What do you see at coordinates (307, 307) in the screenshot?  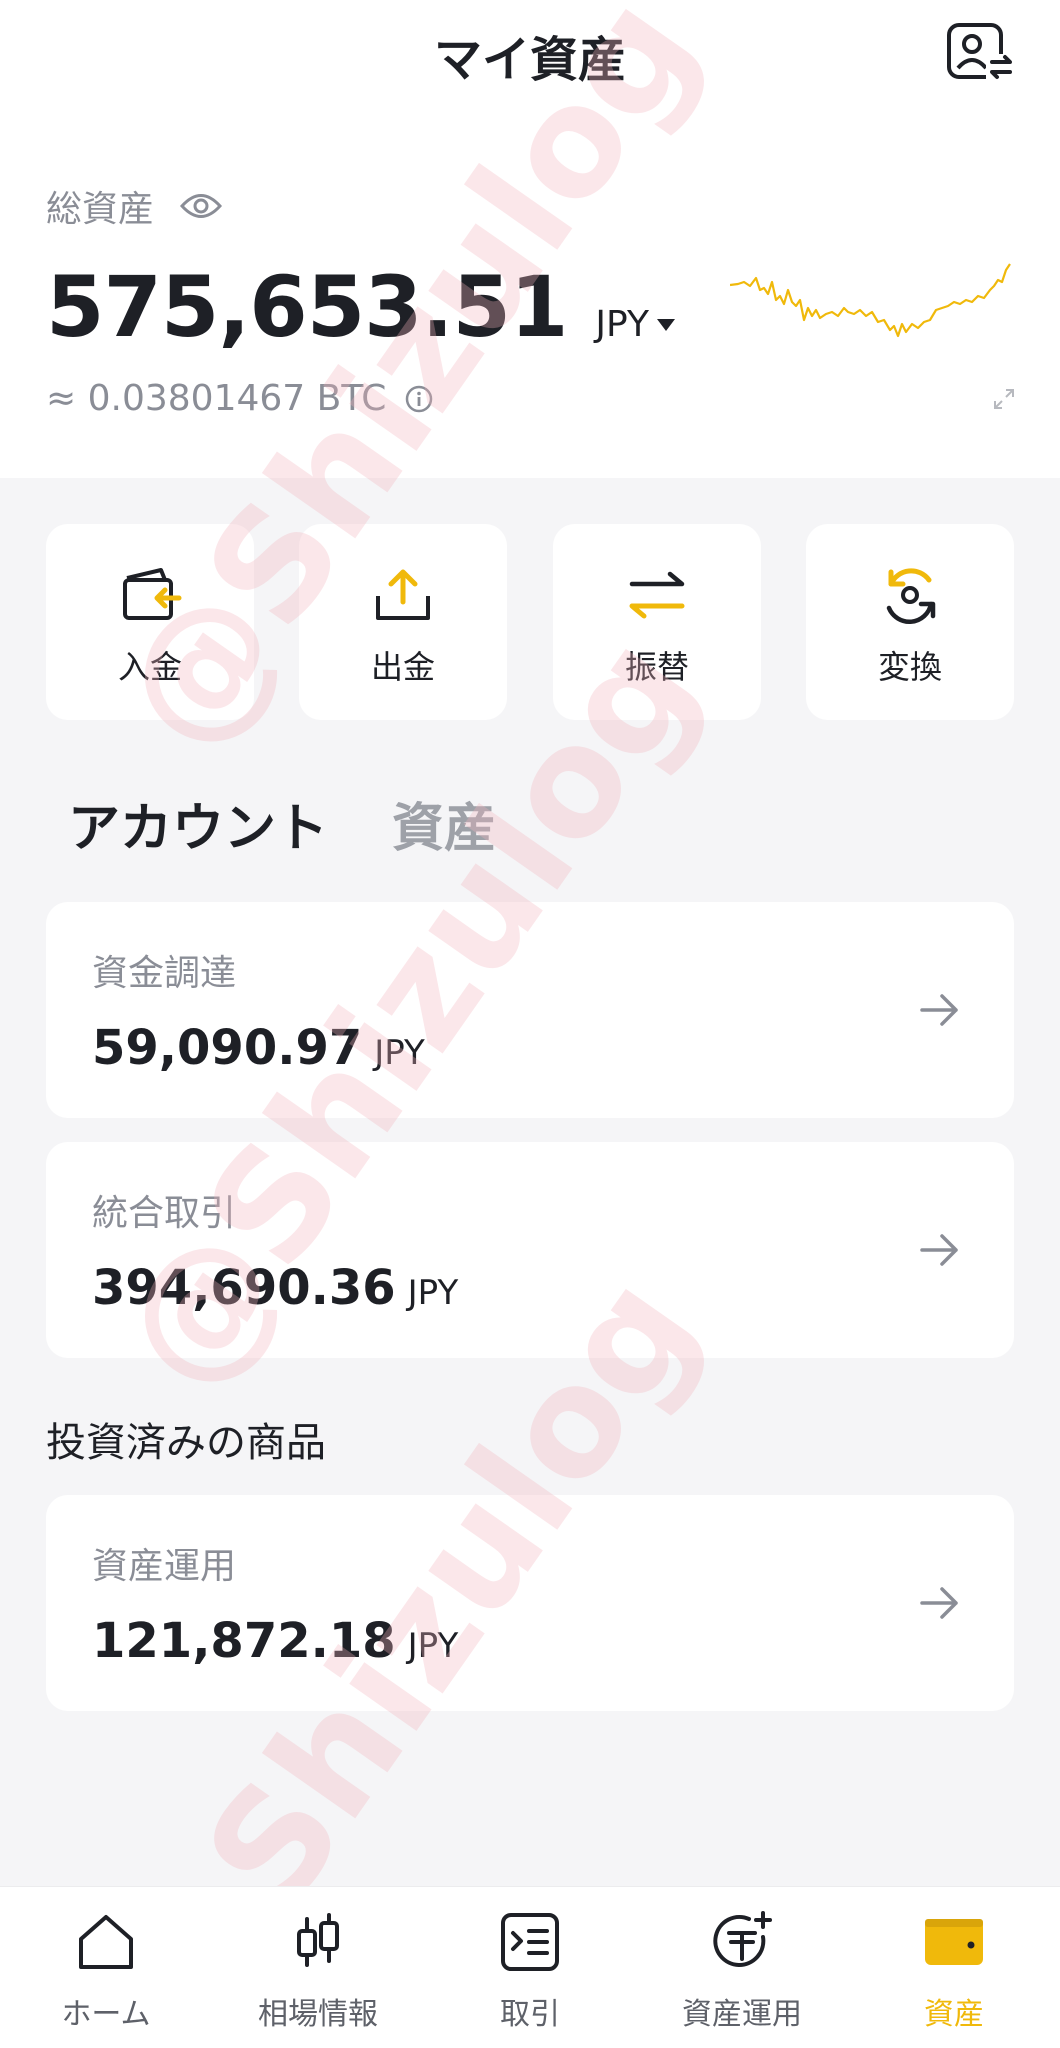 I see `total-assets-amount: 575,653.51` at bounding box center [307, 307].